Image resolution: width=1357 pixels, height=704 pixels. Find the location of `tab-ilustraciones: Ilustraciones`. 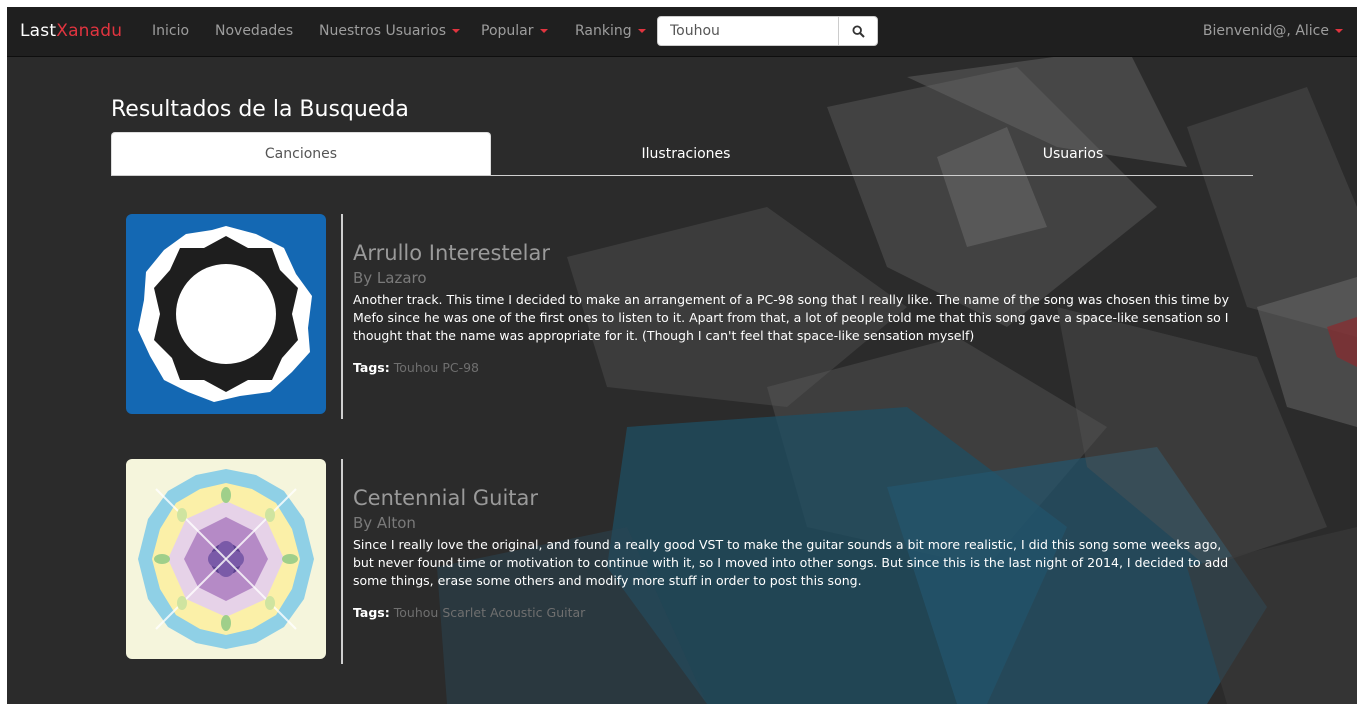

tab-ilustraciones: Ilustraciones is located at coordinates (686, 153).